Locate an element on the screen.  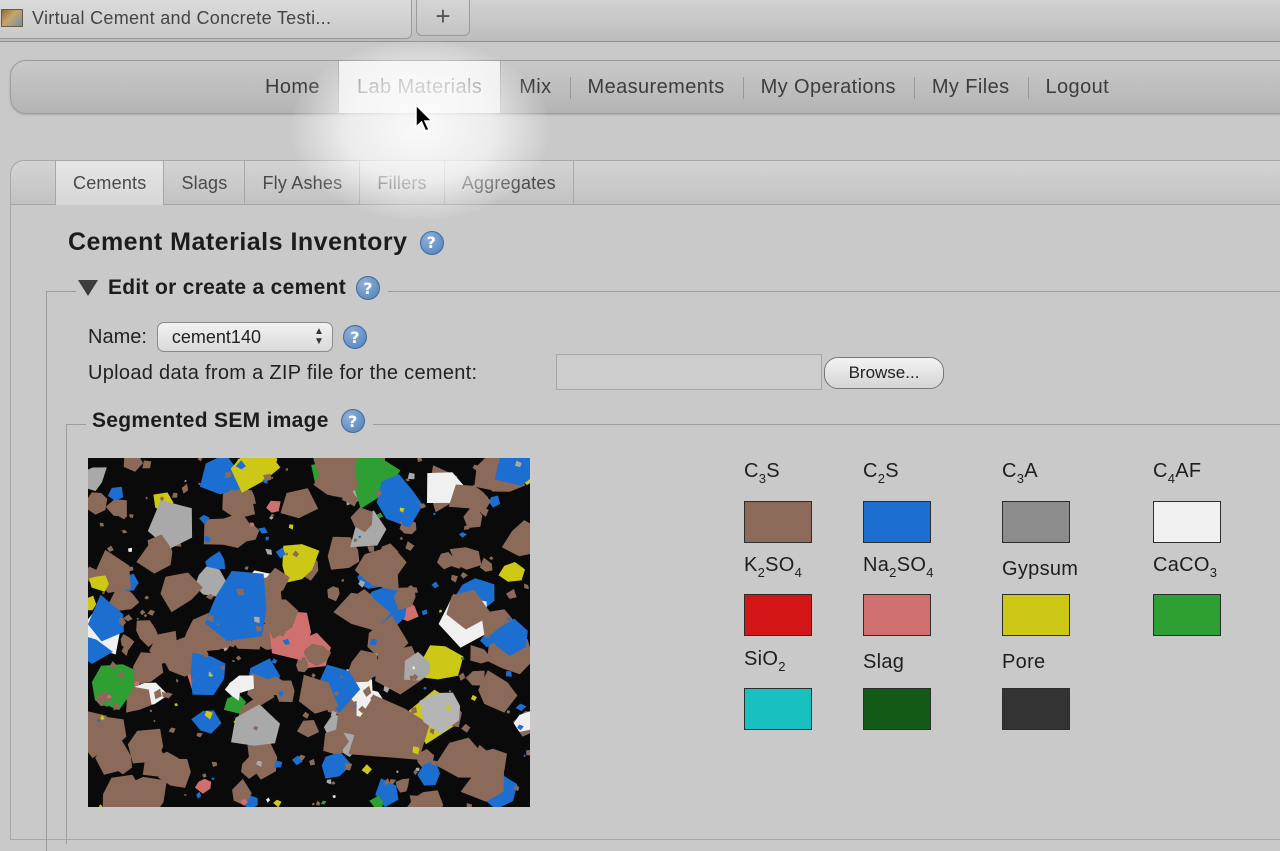
collapse-triangle-icon is located at coordinates (88, 288).